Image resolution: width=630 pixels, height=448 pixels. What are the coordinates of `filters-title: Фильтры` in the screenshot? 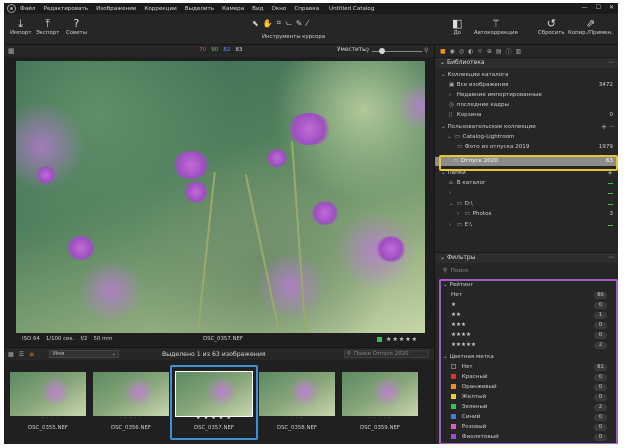 It's located at (461, 257).